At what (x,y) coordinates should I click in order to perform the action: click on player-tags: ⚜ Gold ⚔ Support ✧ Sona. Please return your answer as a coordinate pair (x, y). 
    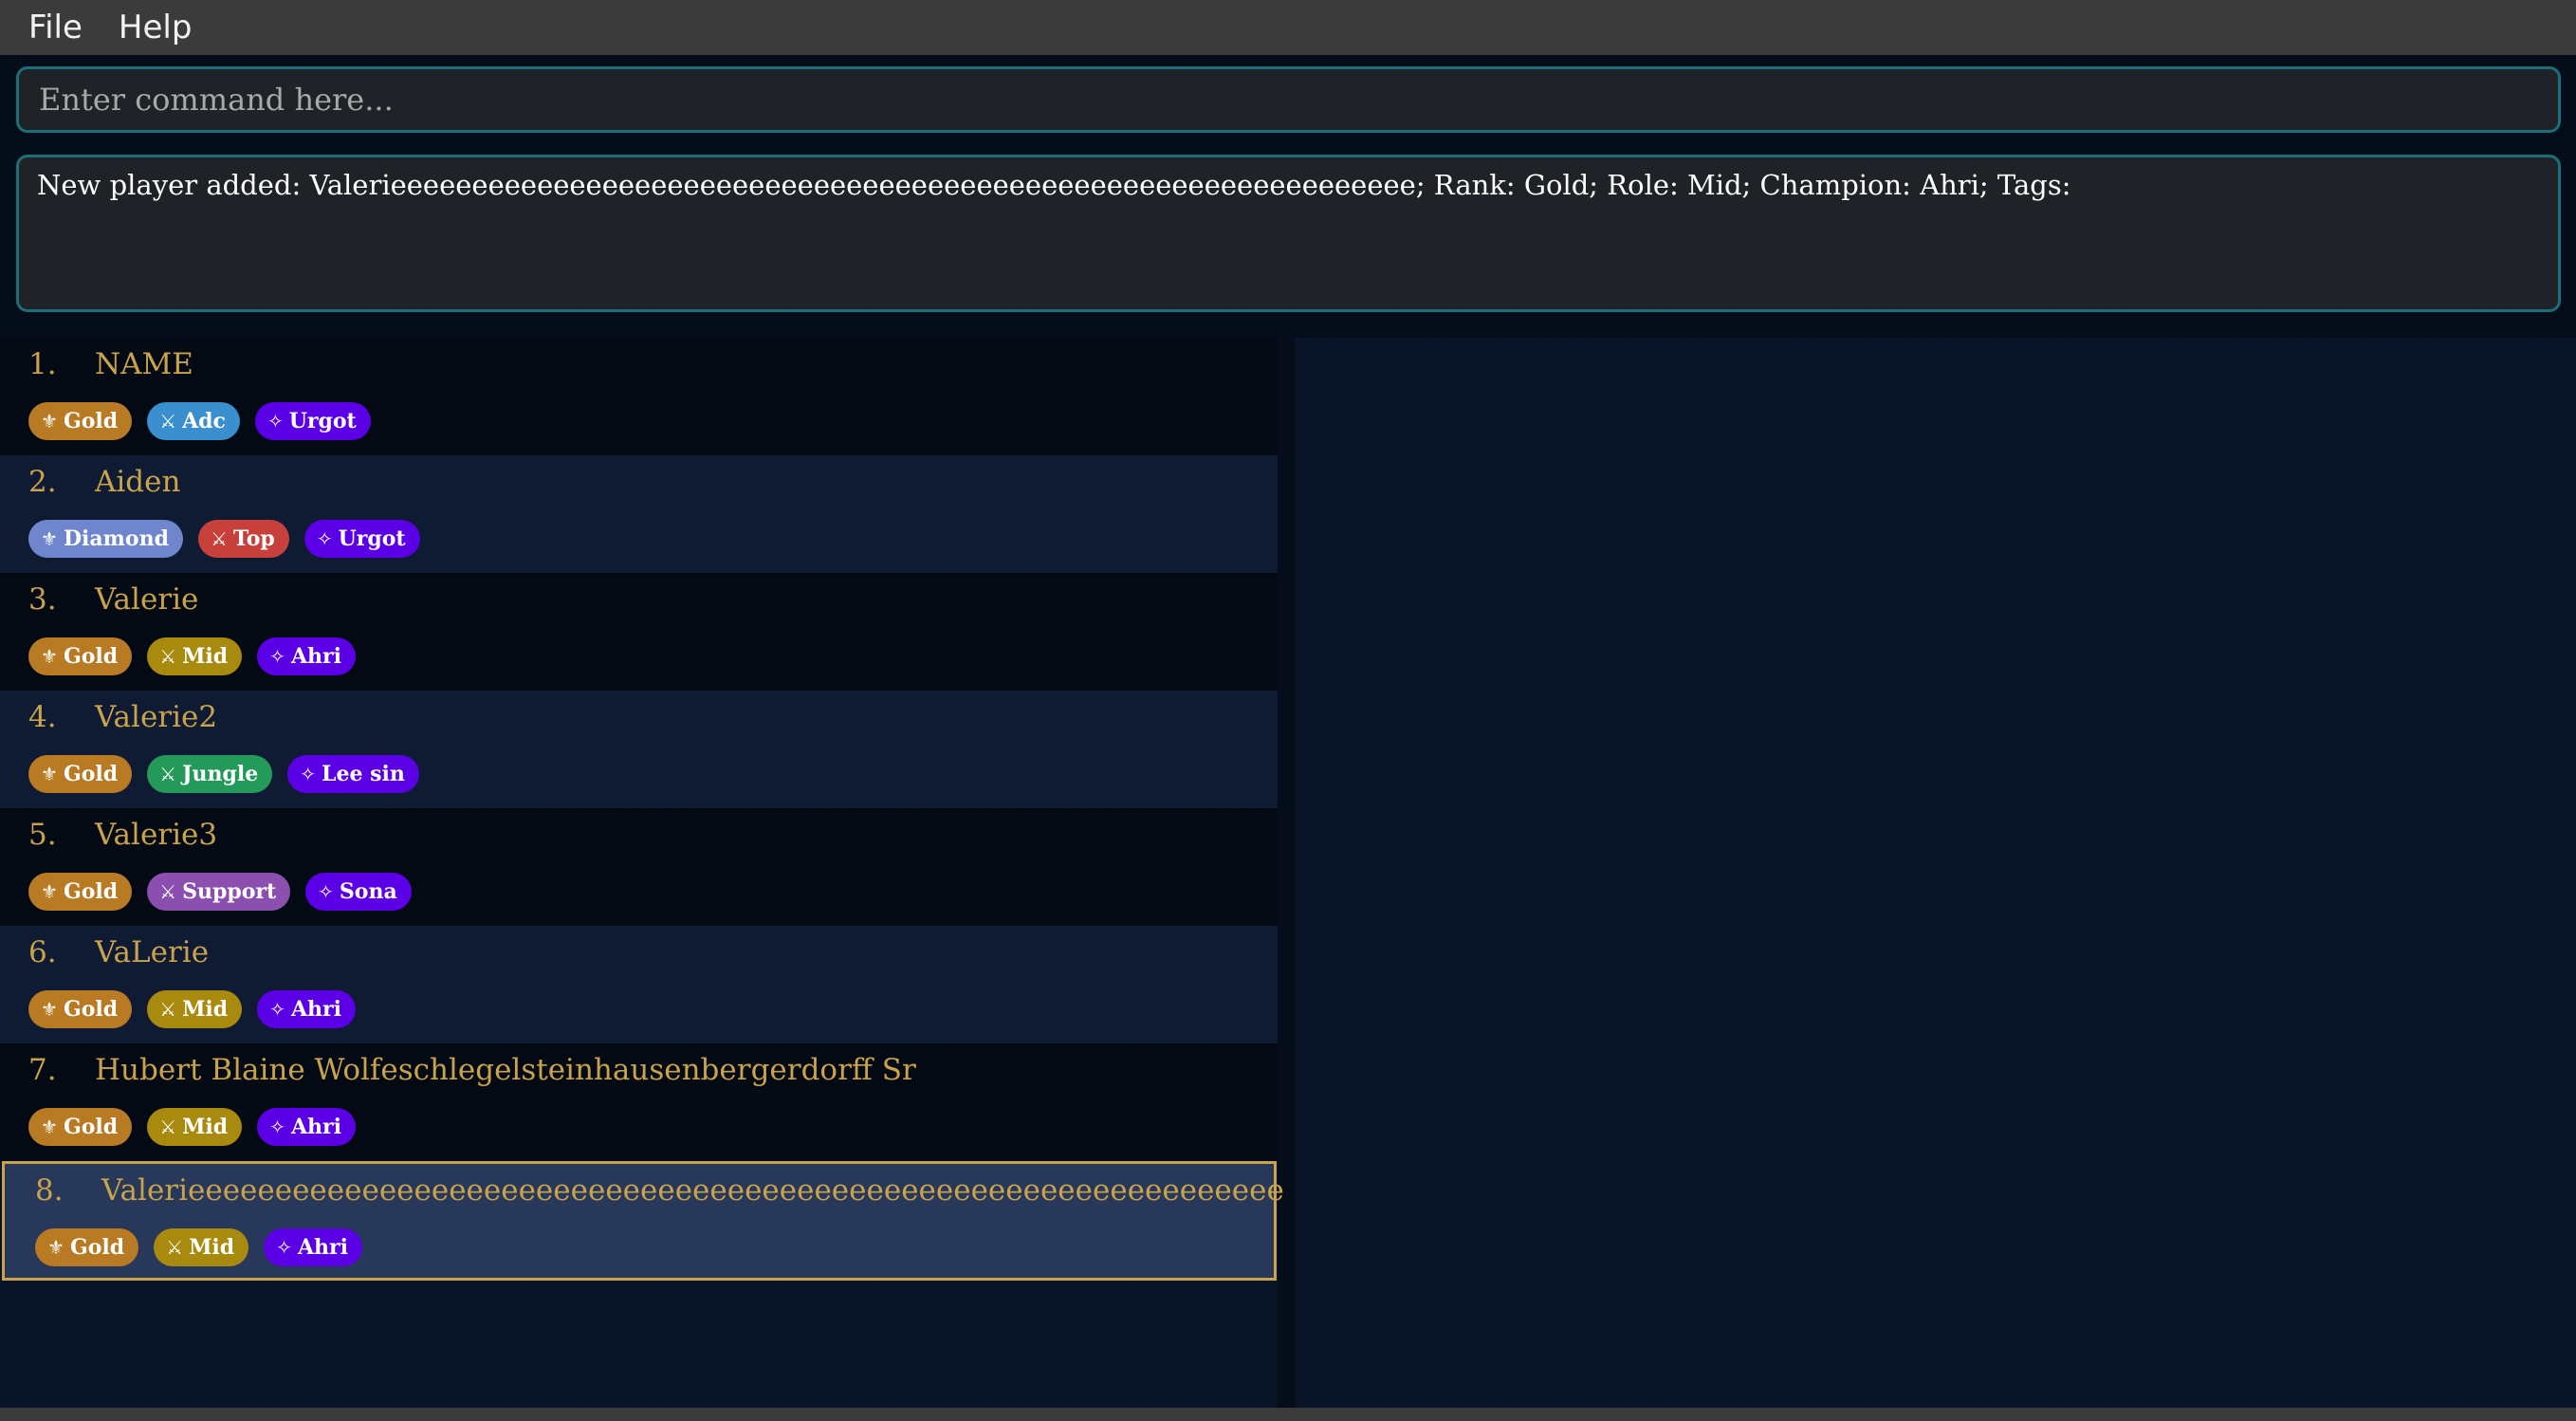
    Looking at the image, I should click on (227, 892).